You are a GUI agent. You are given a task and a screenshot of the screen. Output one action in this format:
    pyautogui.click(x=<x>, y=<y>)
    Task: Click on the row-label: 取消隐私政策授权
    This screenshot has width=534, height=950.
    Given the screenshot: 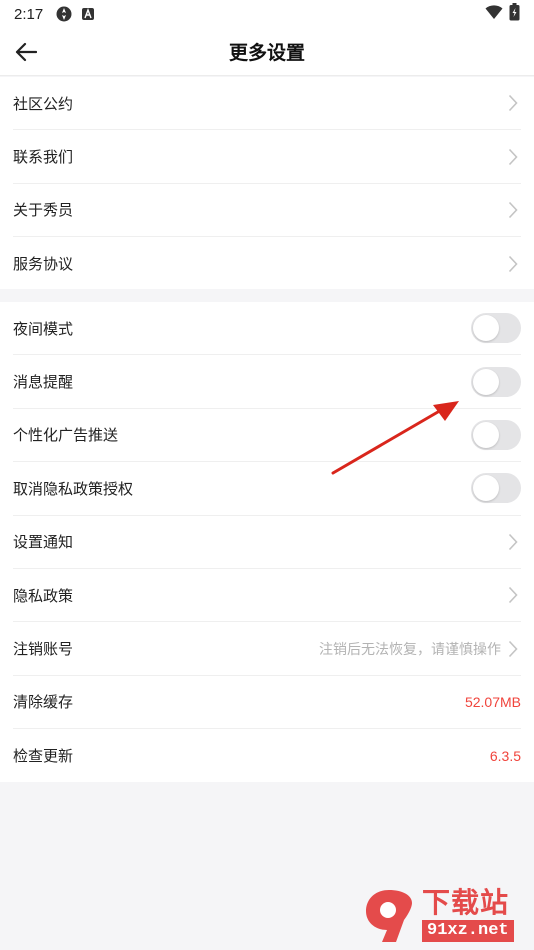 What is the action you would take?
    pyautogui.click(x=73, y=488)
    